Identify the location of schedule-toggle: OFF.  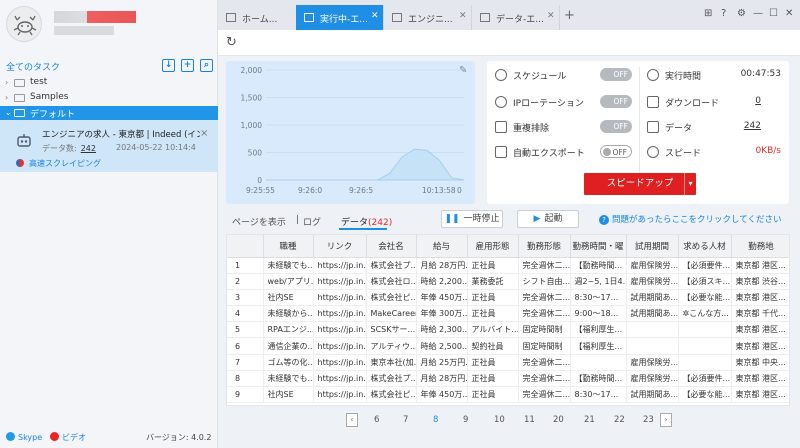
(616, 74).